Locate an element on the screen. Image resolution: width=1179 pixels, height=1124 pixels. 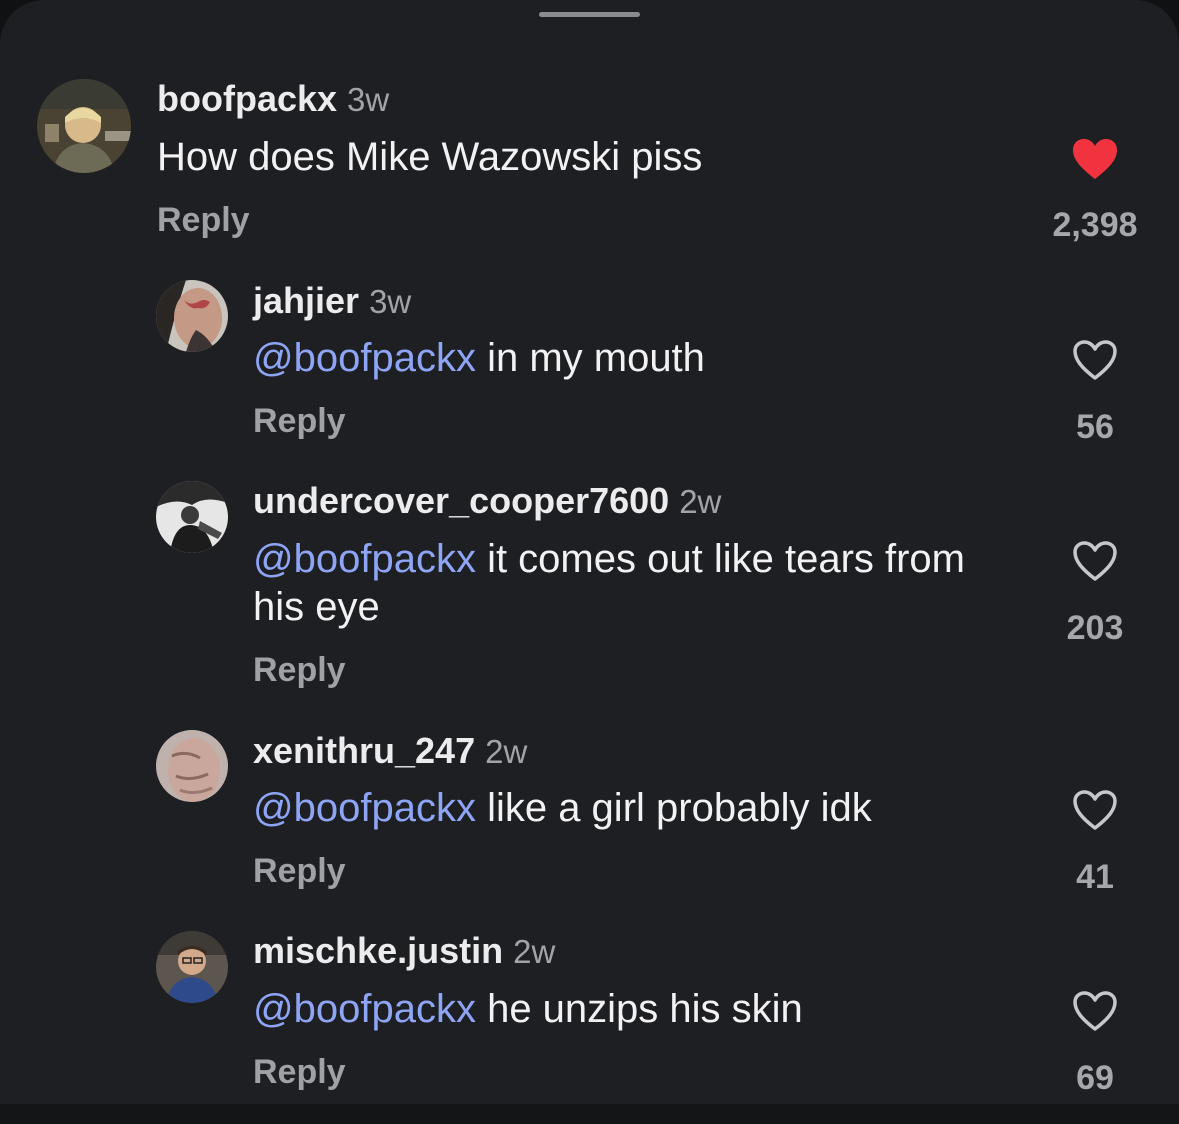
comment-body: like a girl probably idk is located at coordinates (673, 808).